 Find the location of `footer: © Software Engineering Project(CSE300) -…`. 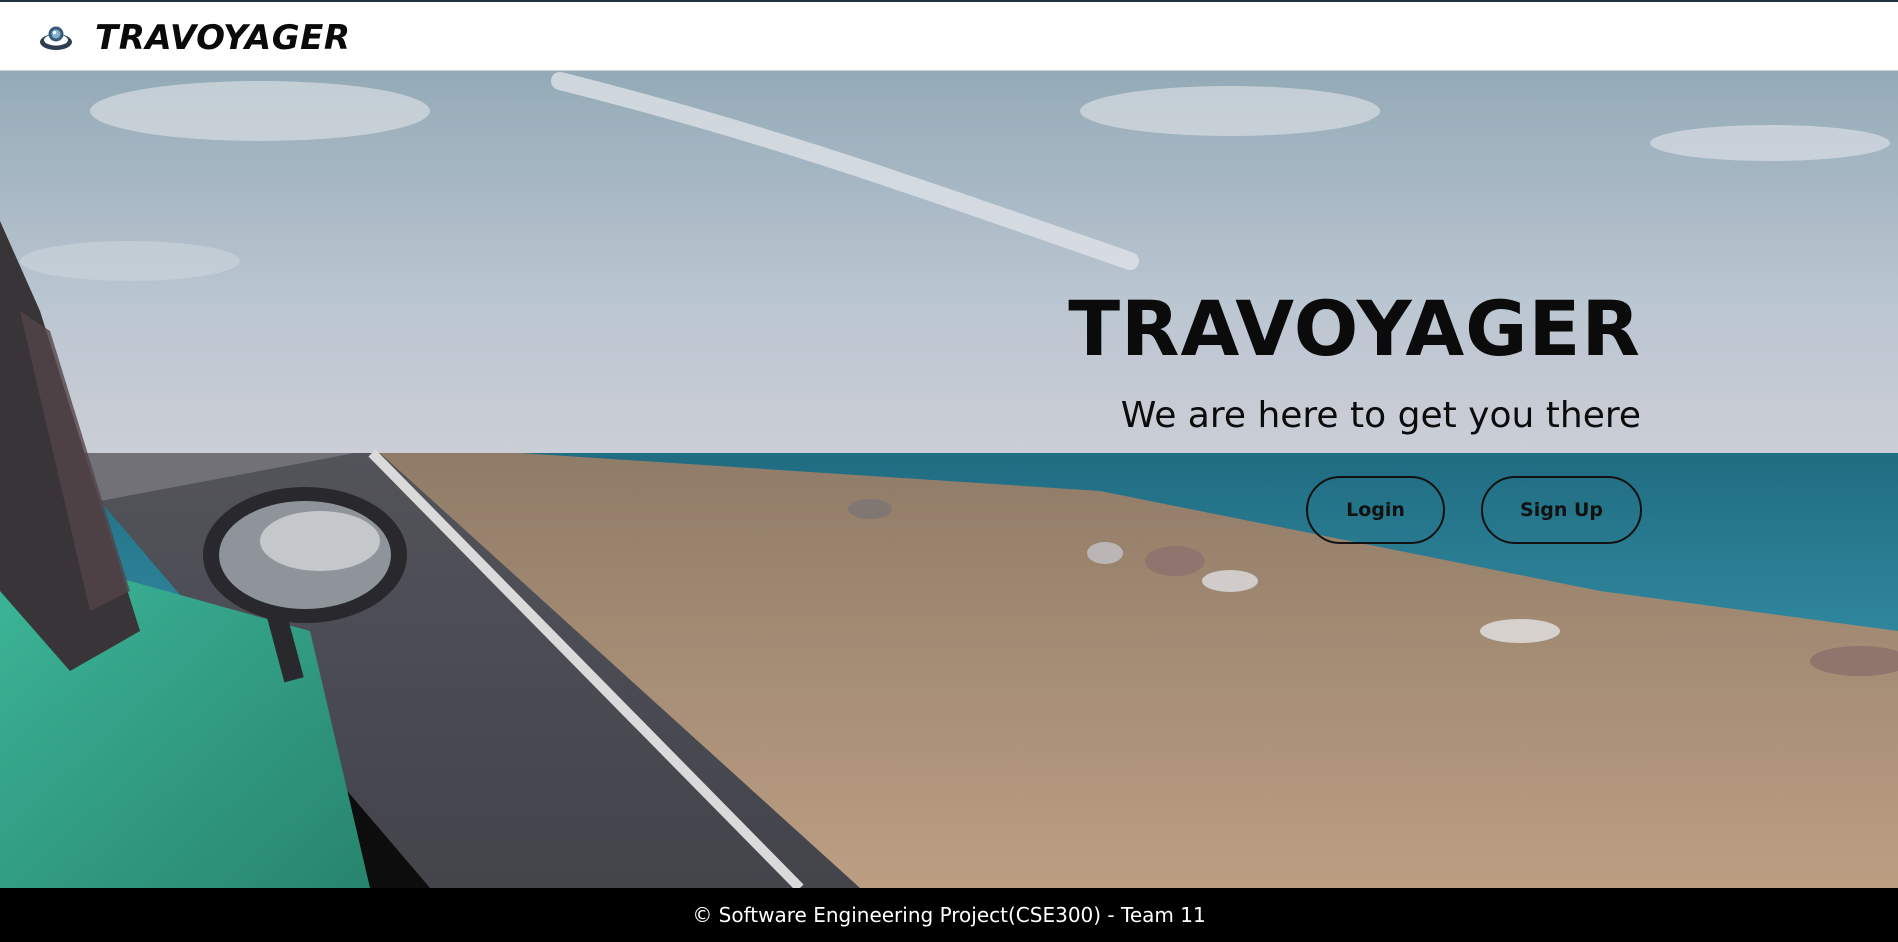

footer: © Software Engineering Project(CSE300) -… is located at coordinates (949, 915).